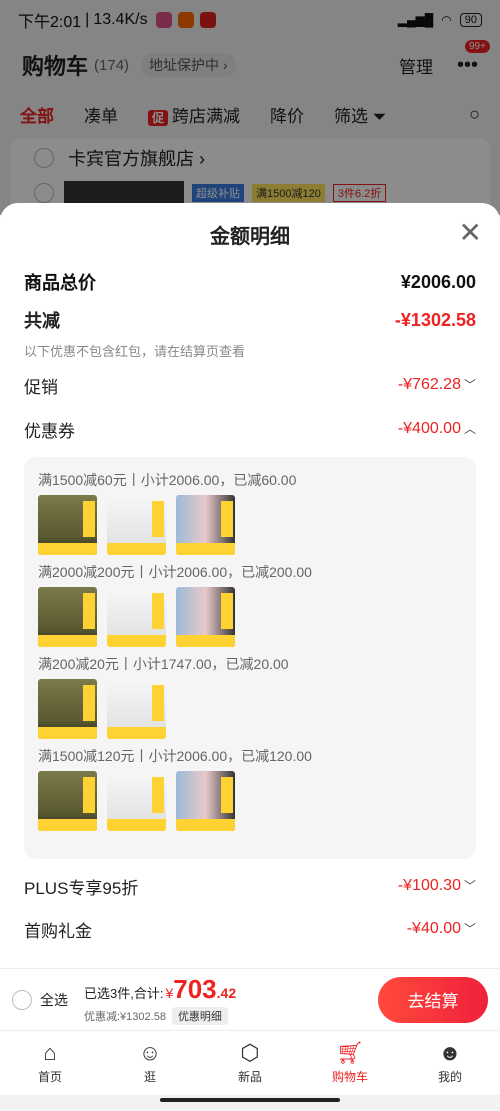  What do you see at coordinates (22, 999) in the screenshot?
I see `select-all-radio` at bounding box center [22, 999].